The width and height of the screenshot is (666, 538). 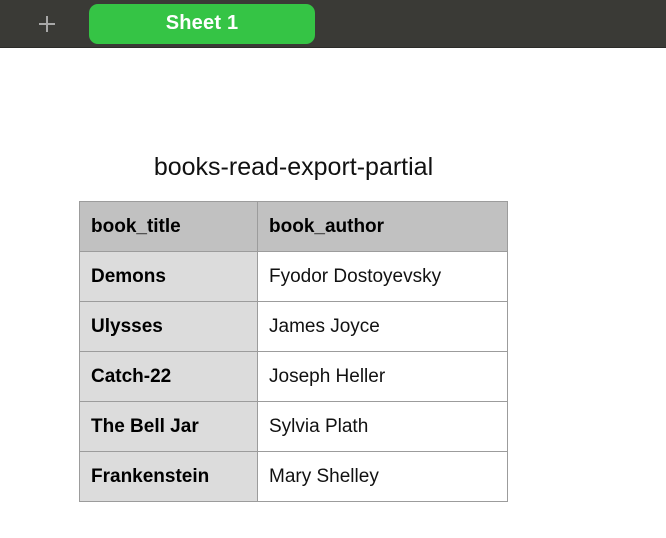 What do you see at coordinates (168, 376) in the screenshot?
I see `cell-book-title: Catch-22` at bounding box center [168, 376].